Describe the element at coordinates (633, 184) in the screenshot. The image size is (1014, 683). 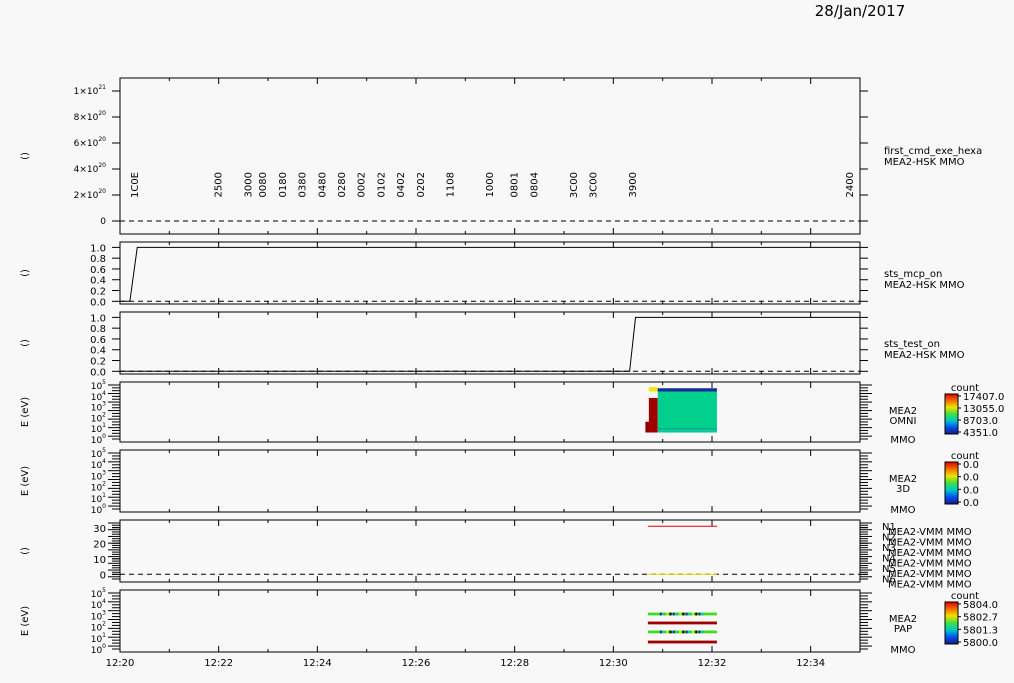
I see `annotation-label-18: 3900` at that location.